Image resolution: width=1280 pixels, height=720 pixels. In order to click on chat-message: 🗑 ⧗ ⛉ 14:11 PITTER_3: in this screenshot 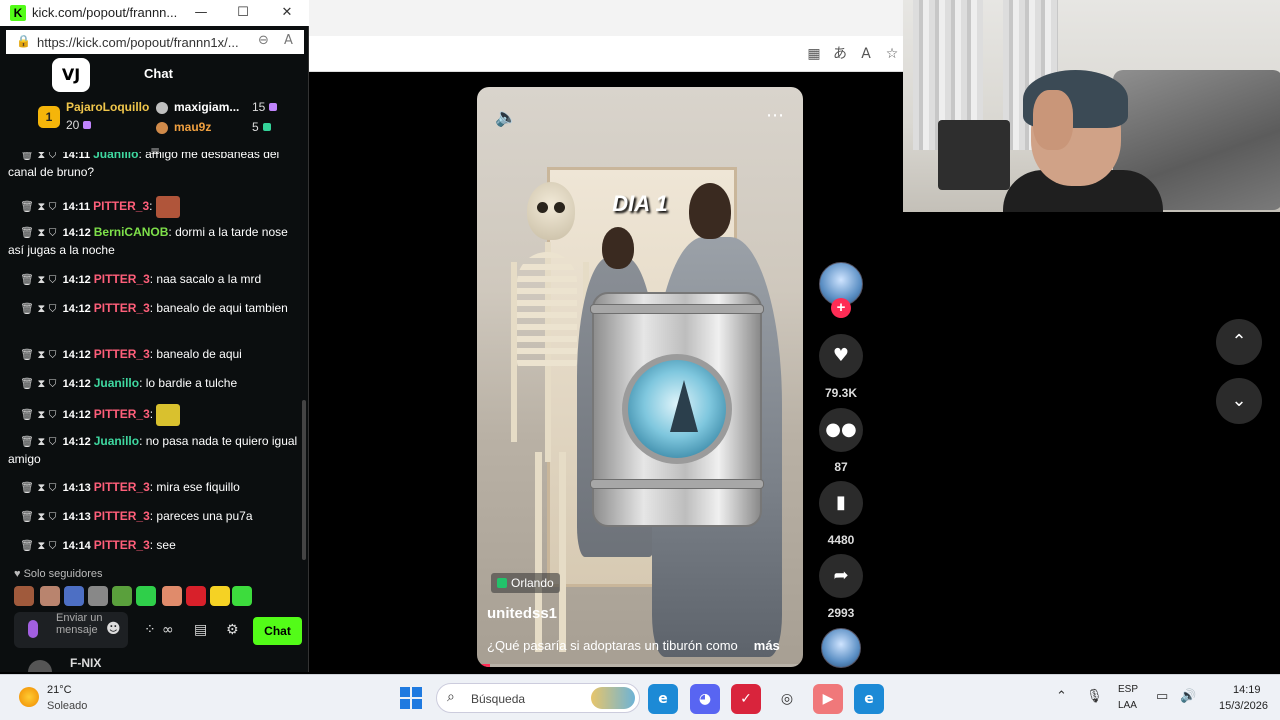, I will do `click(153, 207)`.